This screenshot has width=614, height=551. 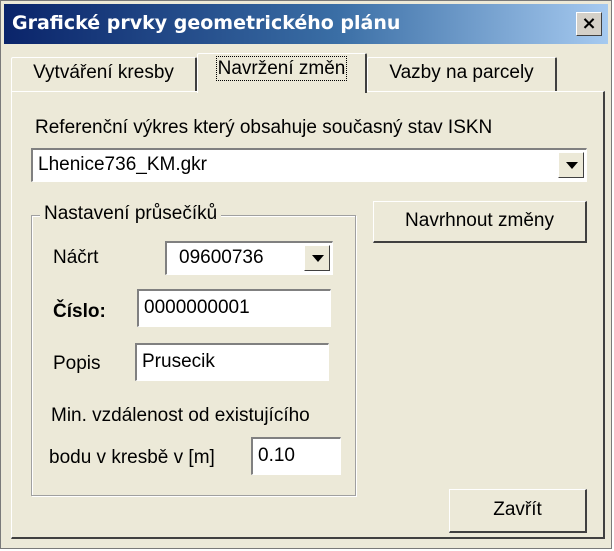 I want to click on tab-vazby-na-parcely: Vazby na parcely, so click(x=462, y=74).